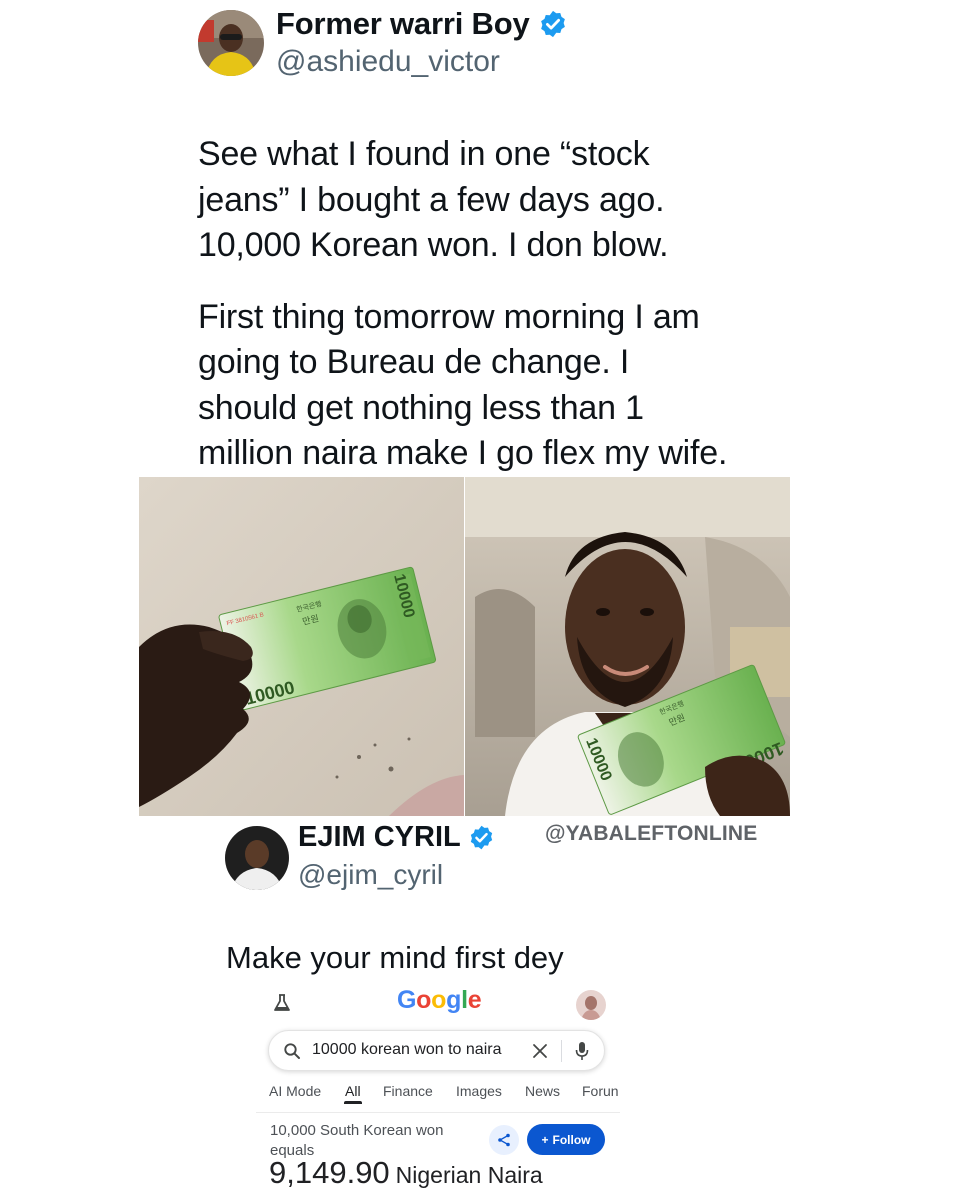 This screenshot has width=958, height=1200. What do you see at coordinates (292, 1051) in the screenshot?
I see `search-icon` at bounding box center [292, 1051].